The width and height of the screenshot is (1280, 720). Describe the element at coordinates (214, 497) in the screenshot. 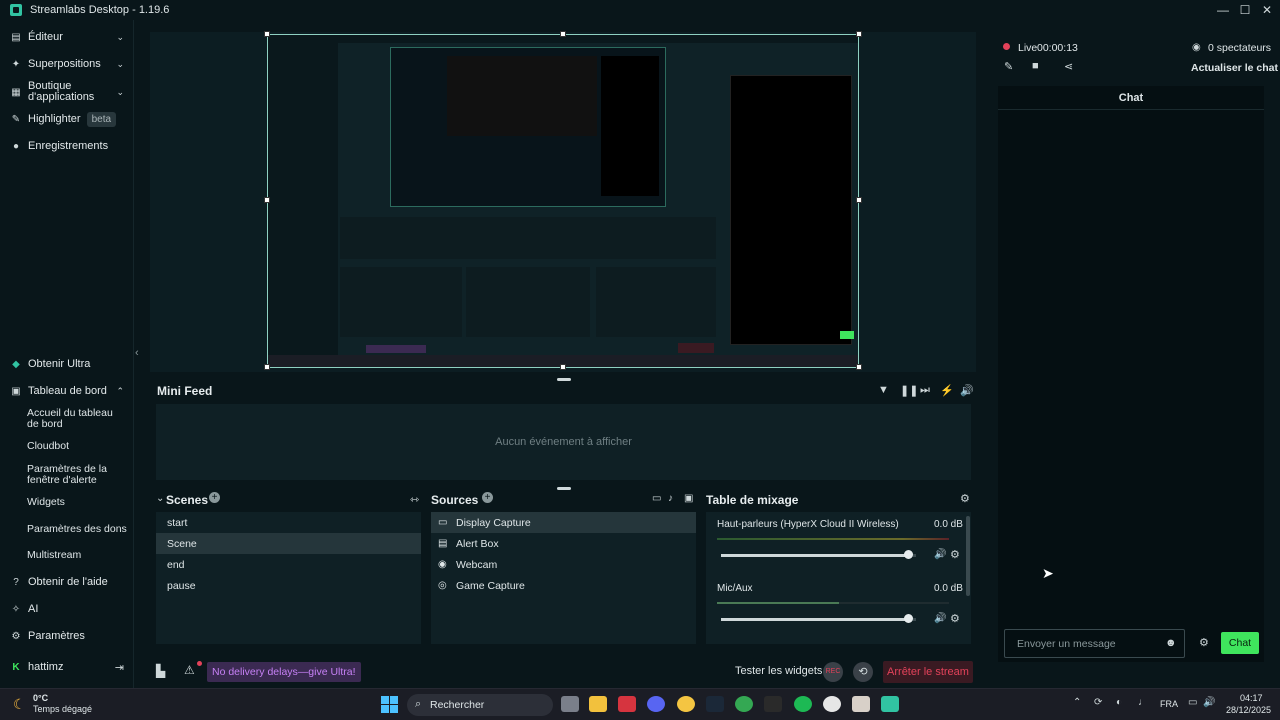

I see `add-scene-button: +` at that location.